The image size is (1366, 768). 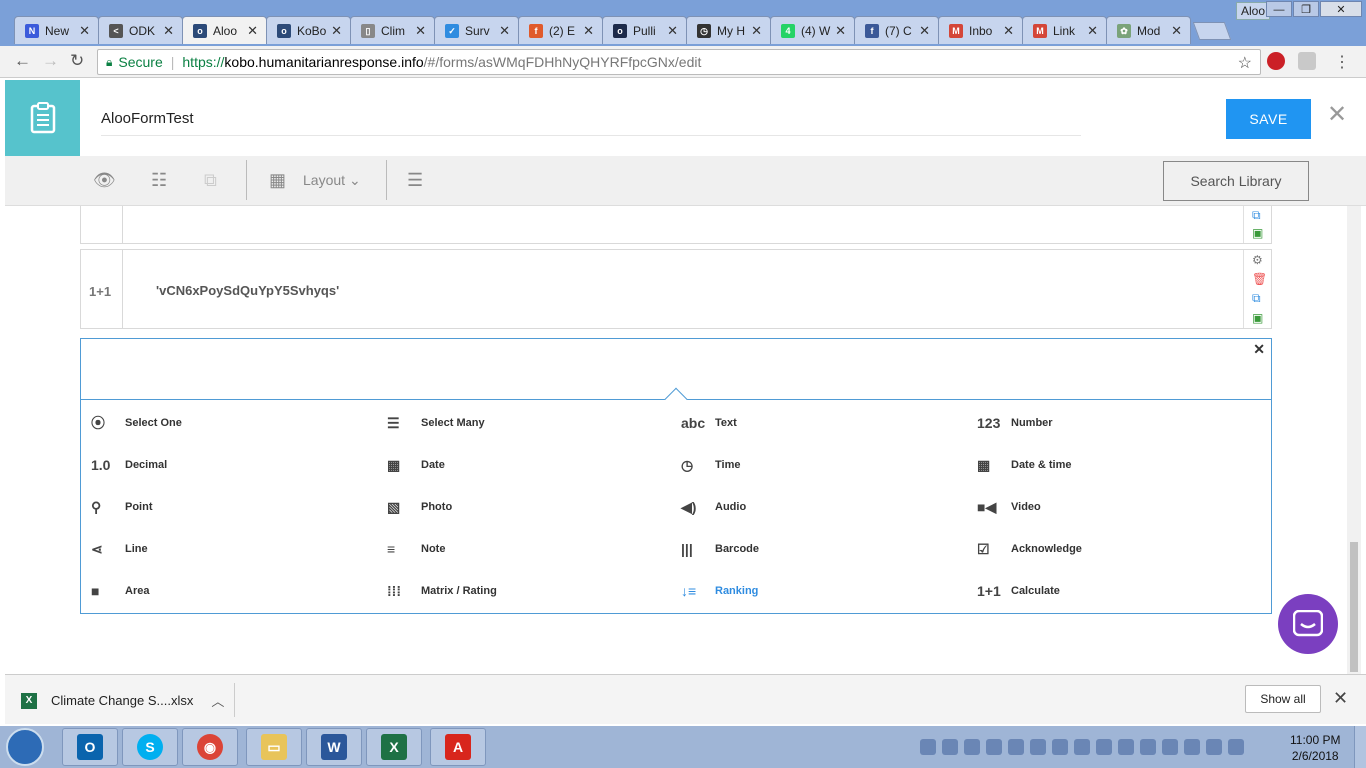 I want to click on browser-tab: ✿ Mod ✕, so click(x=1148, y=30).